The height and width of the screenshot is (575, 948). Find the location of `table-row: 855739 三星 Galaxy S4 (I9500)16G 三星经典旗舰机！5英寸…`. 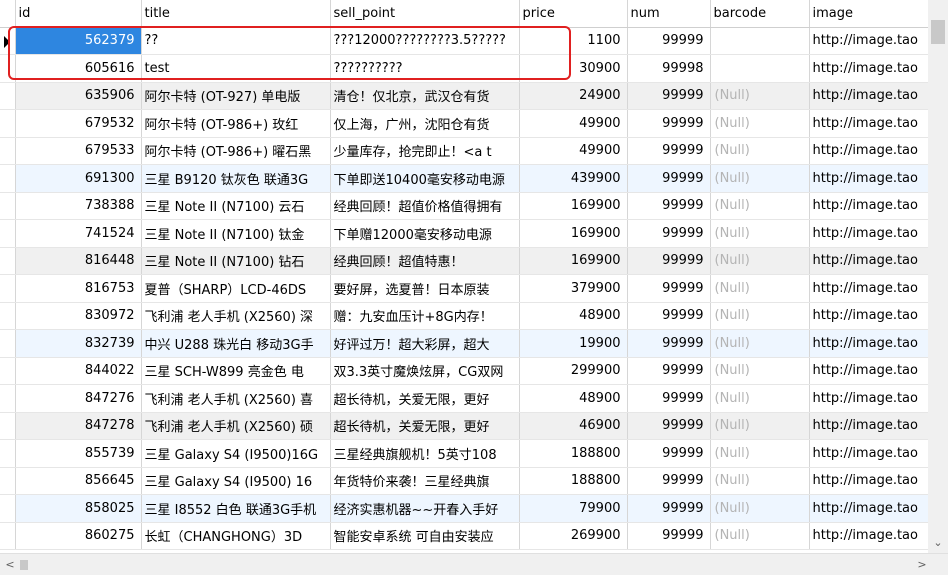

table-row: 855739 三星 Galaxy S4 (I9500)16G 三星经典旗舰机！5英寸… is located at coordinates (464, 453).